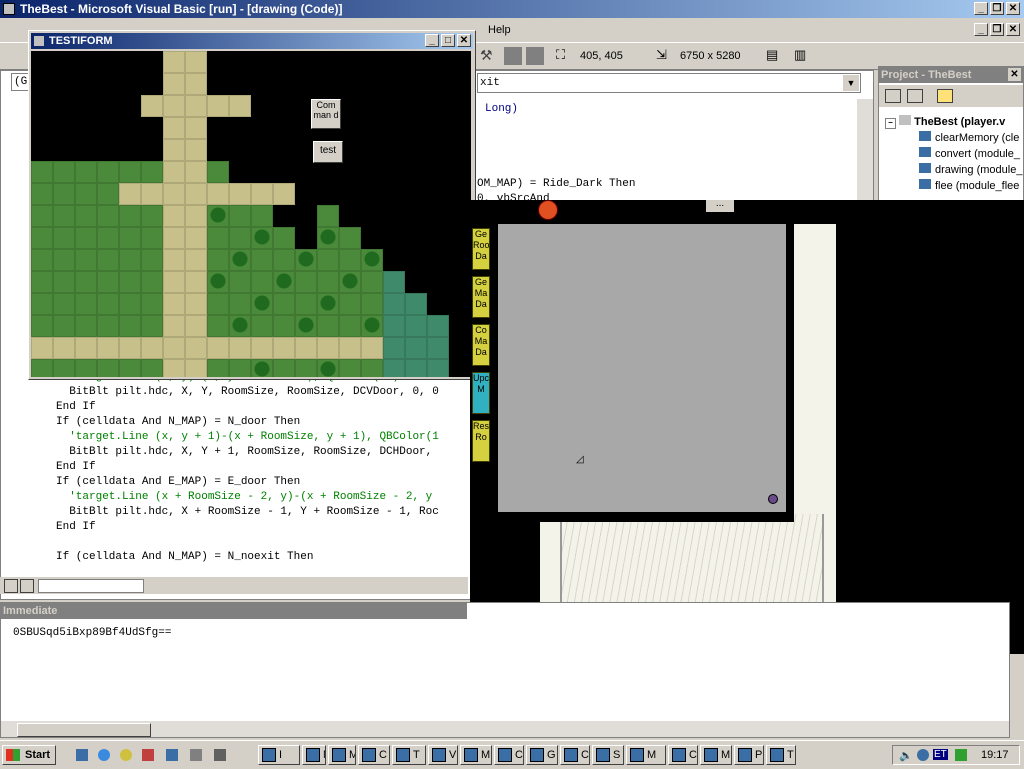 The height and width of the screenshot is (769, 1024). I want to click on windows-logo-icon, so click(13, 755).